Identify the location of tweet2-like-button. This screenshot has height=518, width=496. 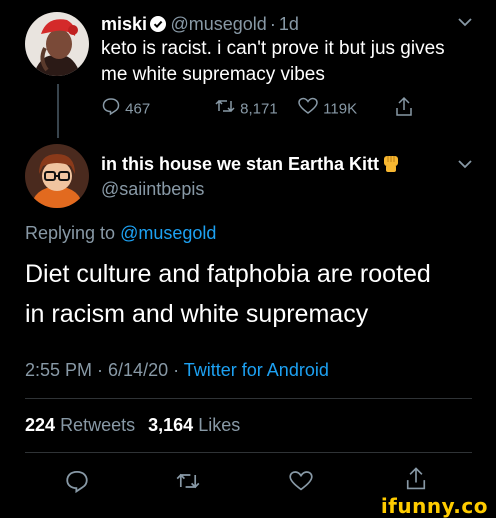
(301, 483).